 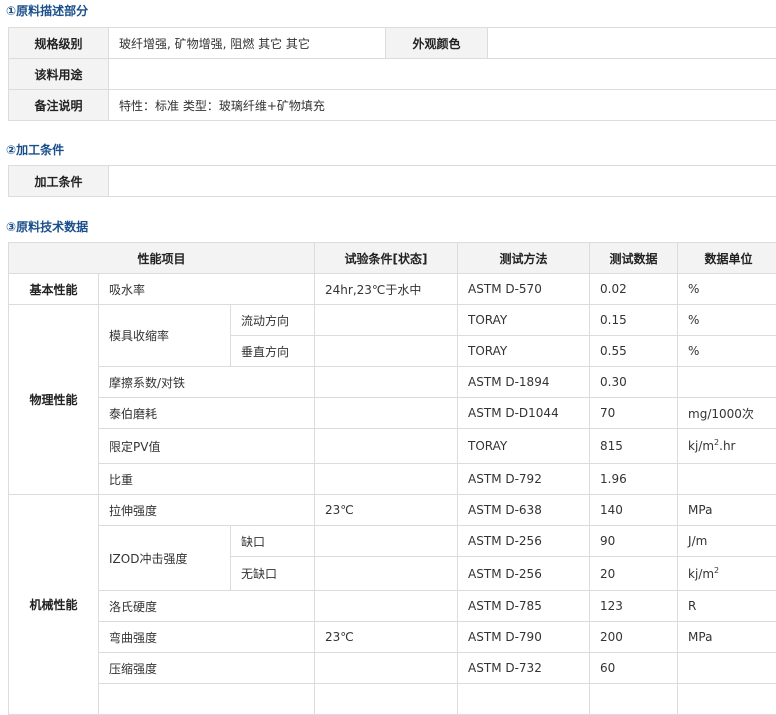 What do you see at coordinates (207, 382) in the screenshot?
I see `property-name: 摩擦系数/对铁` at bounding box center [207, 382].